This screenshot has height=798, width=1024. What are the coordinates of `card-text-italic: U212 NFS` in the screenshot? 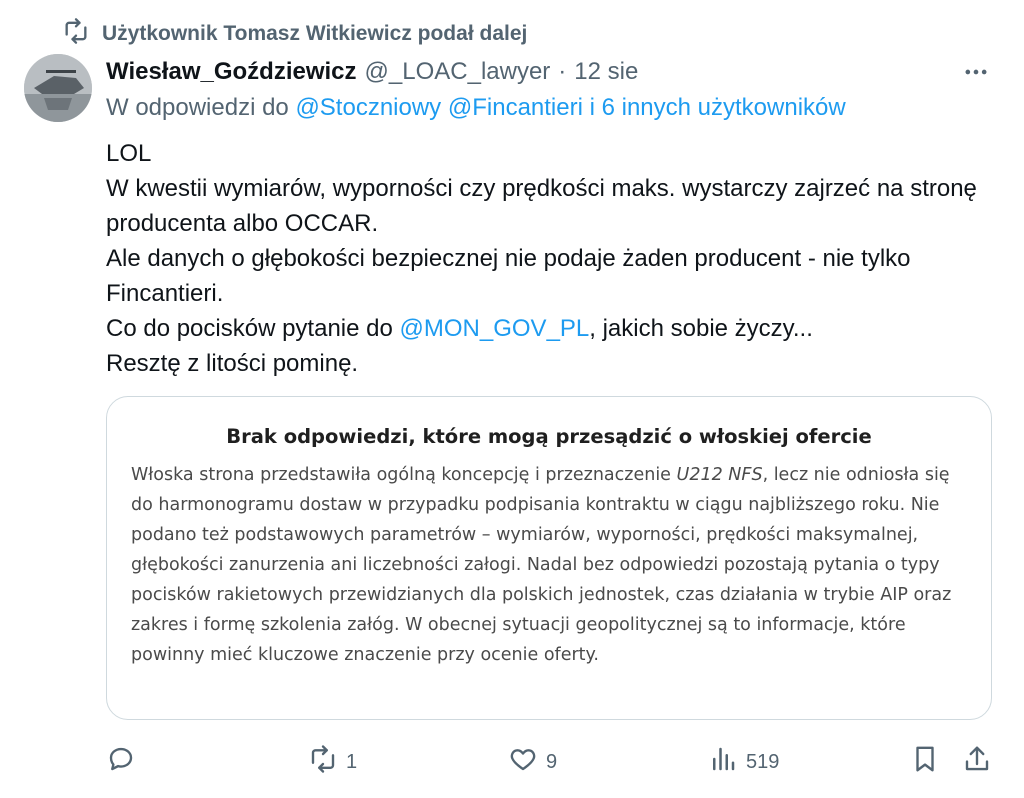 It's located at (719, 475).